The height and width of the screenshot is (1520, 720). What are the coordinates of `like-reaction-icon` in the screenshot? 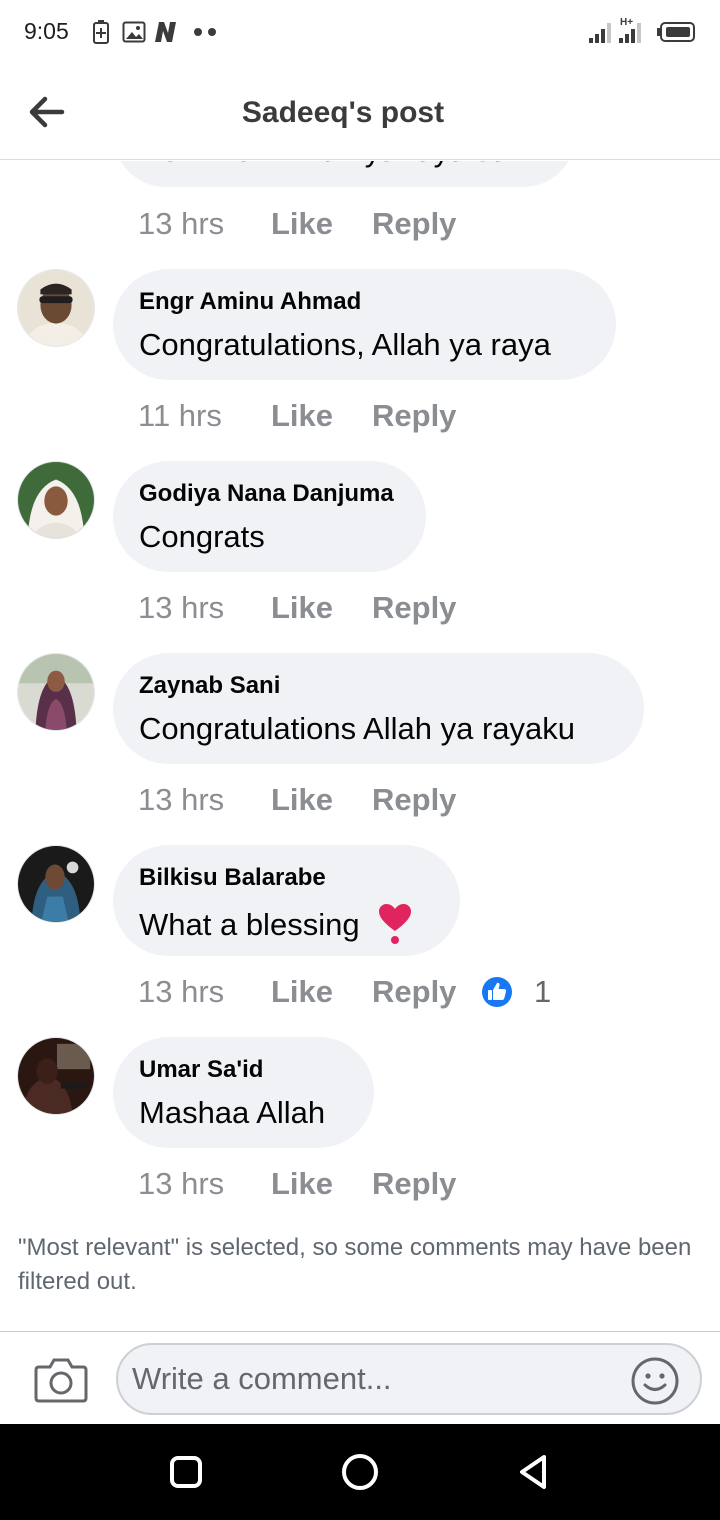 It's located at (497, 992).